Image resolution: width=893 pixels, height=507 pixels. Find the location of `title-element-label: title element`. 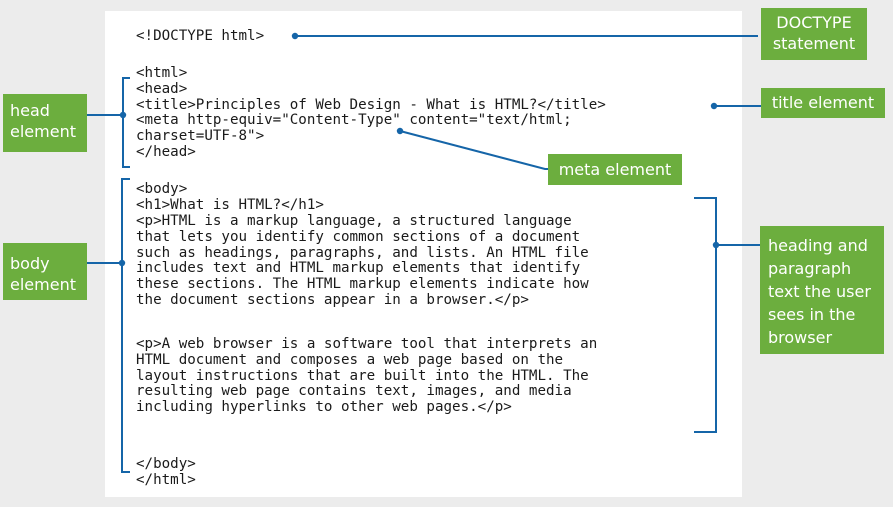

title-element-label: title element is located at coordinates (823, 103).